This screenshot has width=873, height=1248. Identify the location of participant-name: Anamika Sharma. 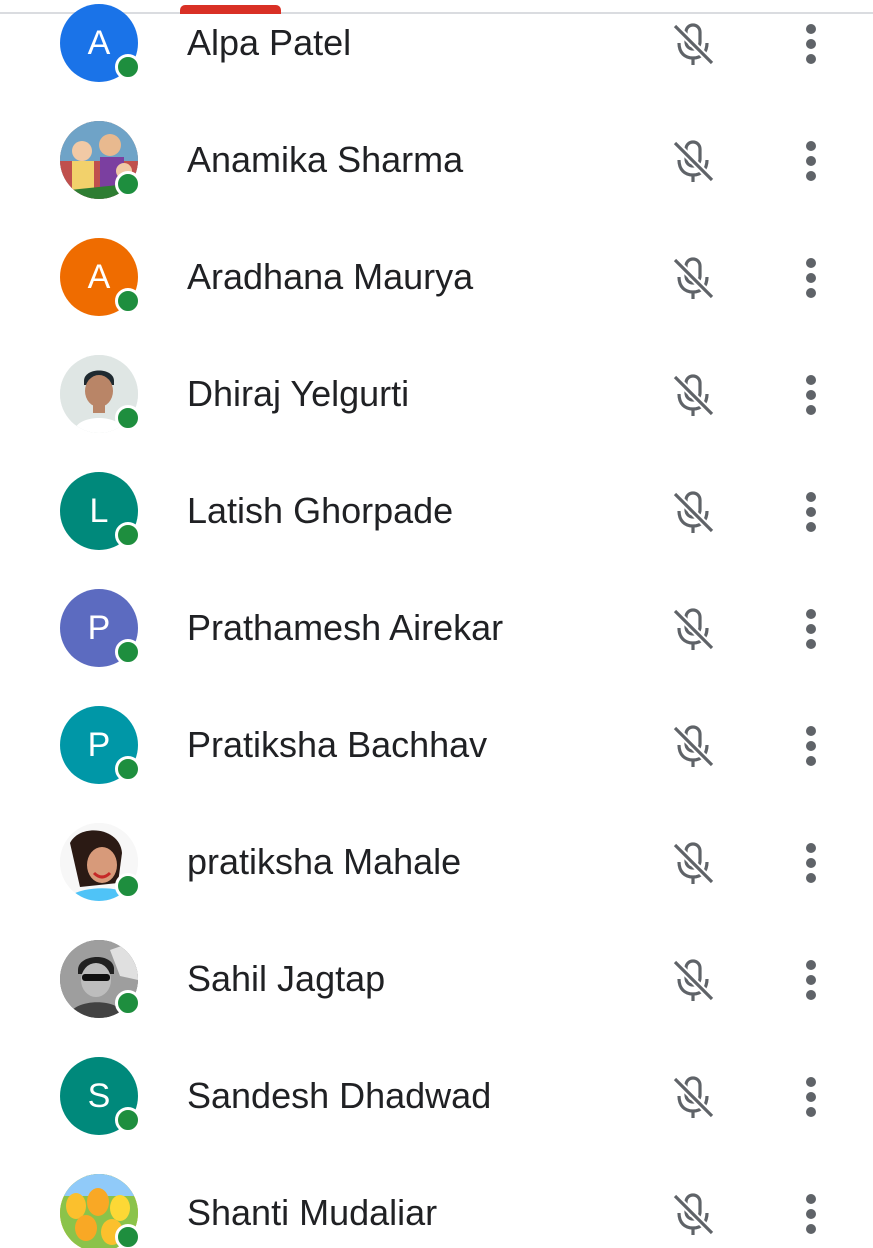
(325, 159).